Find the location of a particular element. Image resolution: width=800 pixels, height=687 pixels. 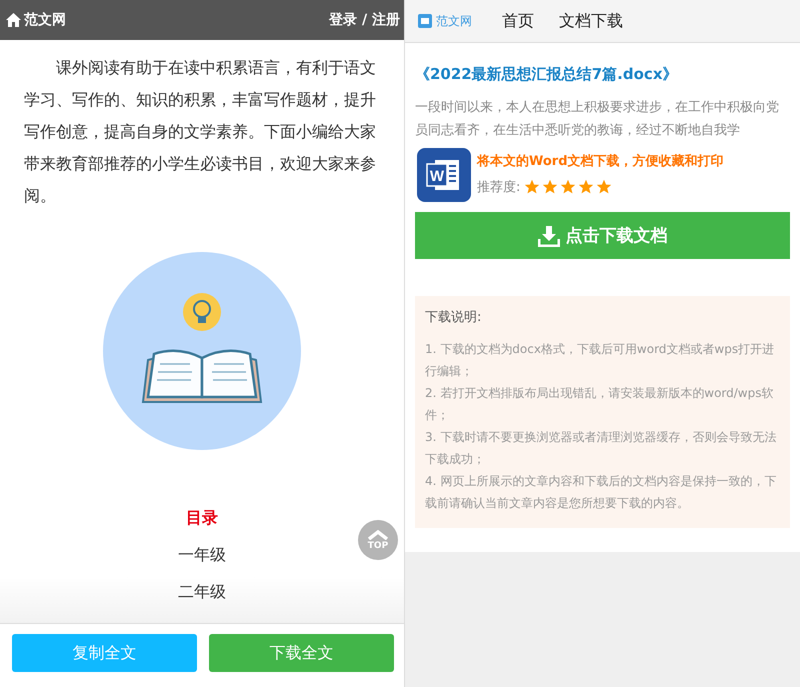

chevron-up-icon is located at coordinates (378, 535).